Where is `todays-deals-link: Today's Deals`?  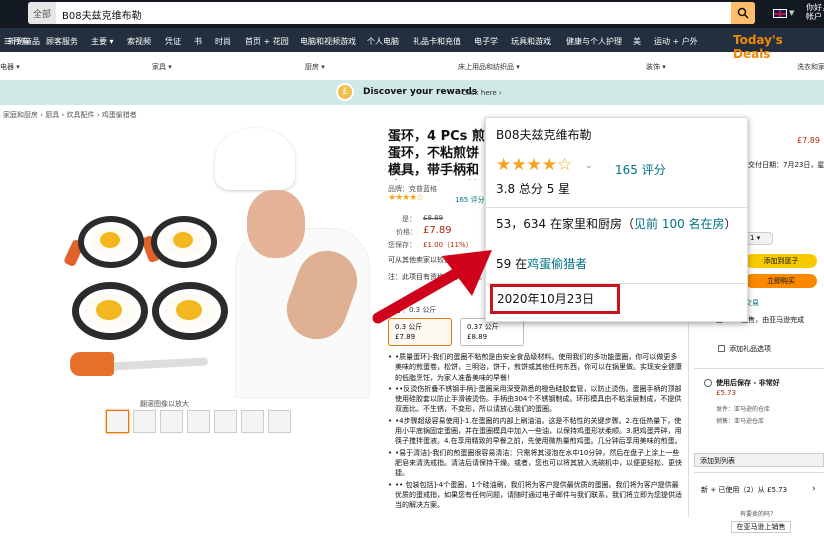 todays-deals-link: Today's Deals is located at coordinates (778, 47).